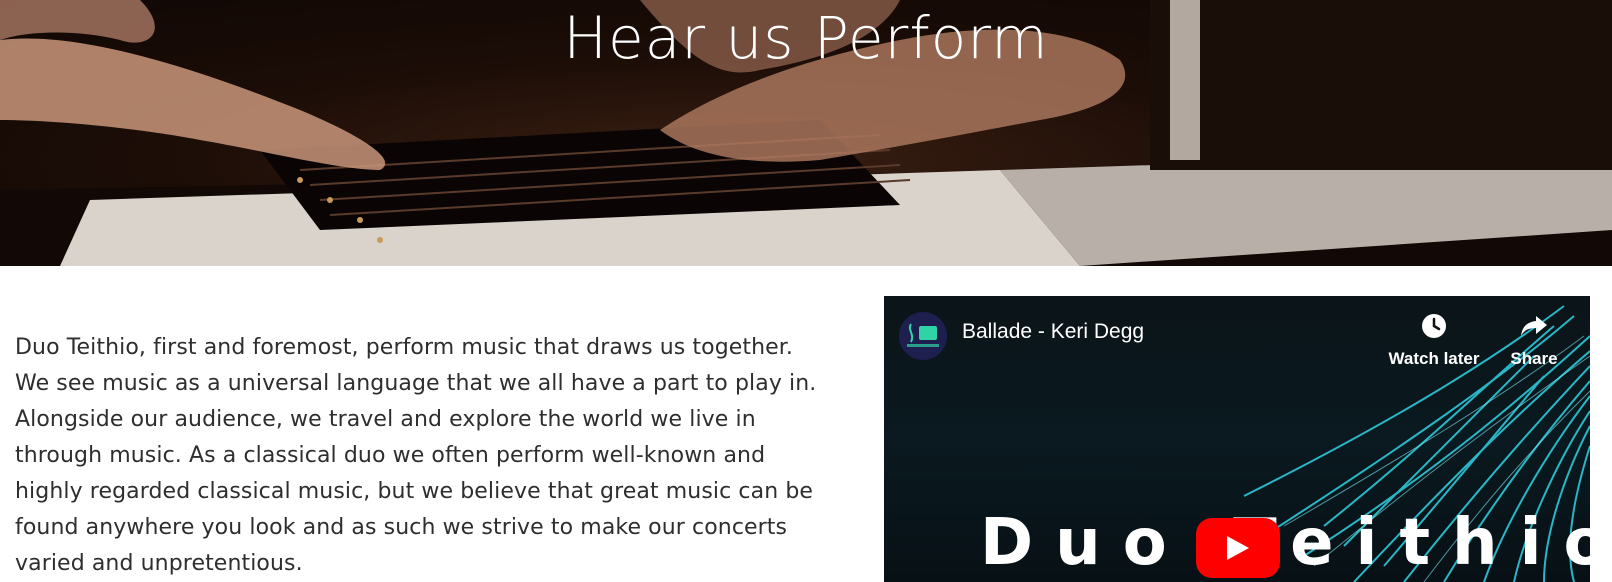 Image resolution: width=1612 pixels, height=582 pixels. I want to click on watch-later-button: Watch later, so click(1434, 340).